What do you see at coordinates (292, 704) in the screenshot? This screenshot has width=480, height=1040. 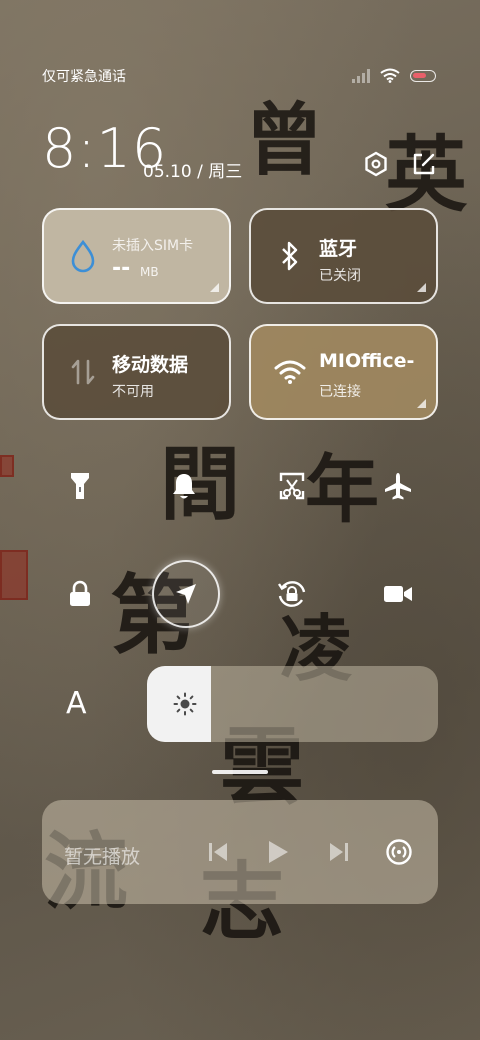 I see `brightness-slider` at bounding box center [292, 704].